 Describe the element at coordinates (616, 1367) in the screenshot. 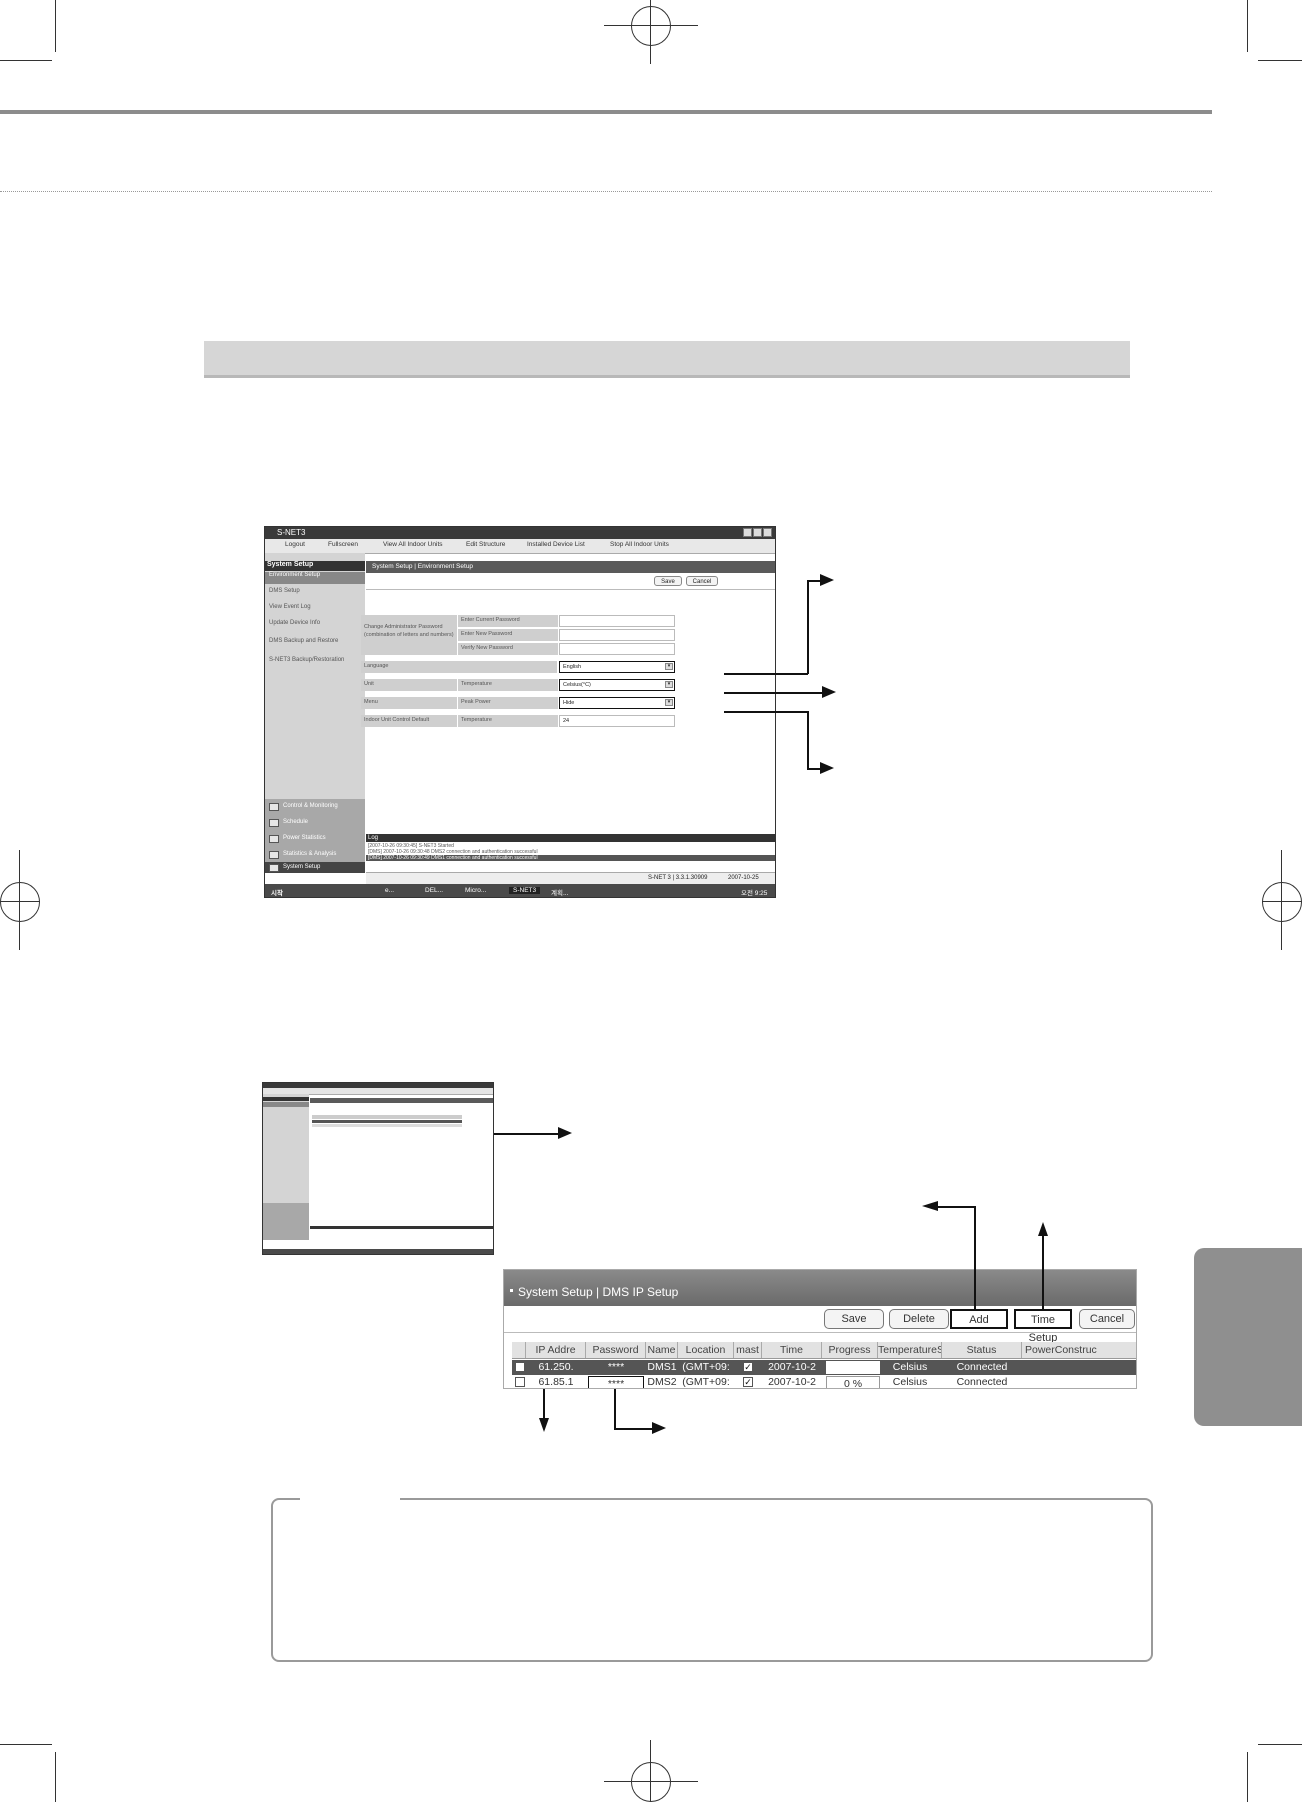

I see `cell-password: ****` at that location.